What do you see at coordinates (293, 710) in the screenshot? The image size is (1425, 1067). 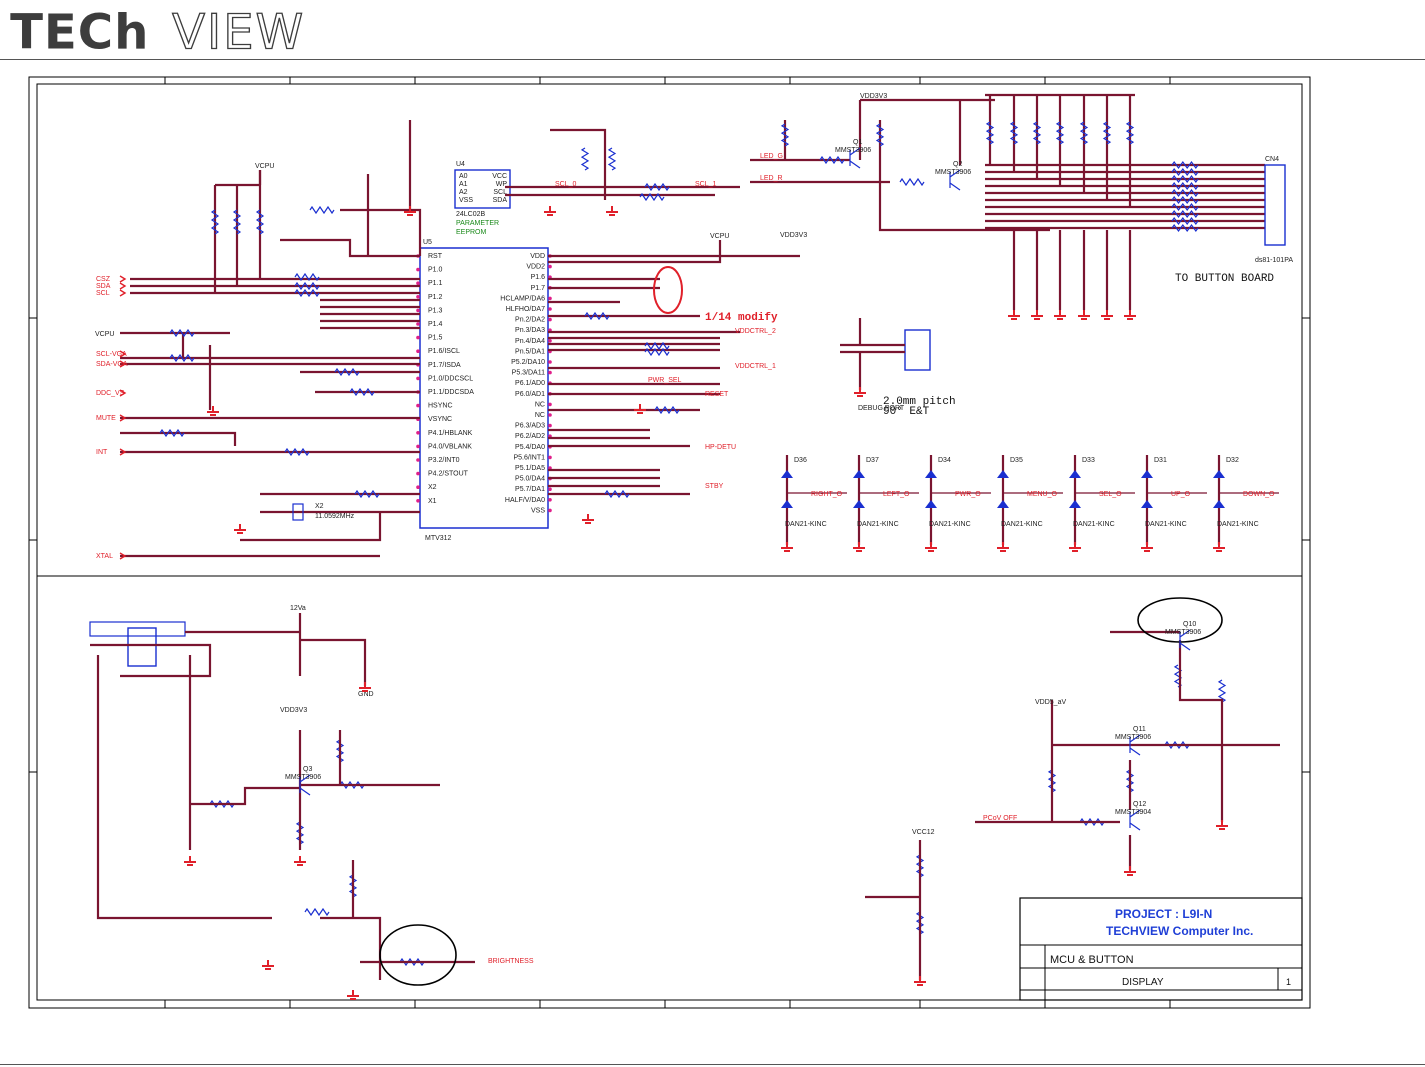 I see `power-label: VDD3V3` at bounding box center [293, 710].